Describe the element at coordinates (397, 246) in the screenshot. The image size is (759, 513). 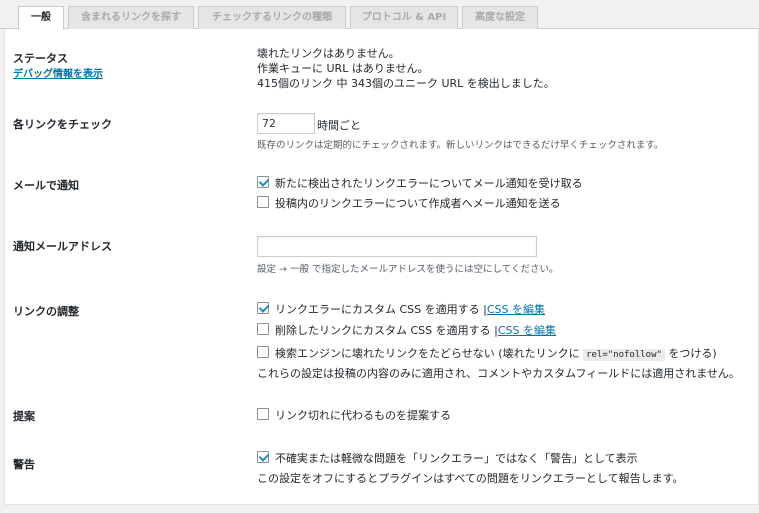
I see `notify-email-input` at that location.